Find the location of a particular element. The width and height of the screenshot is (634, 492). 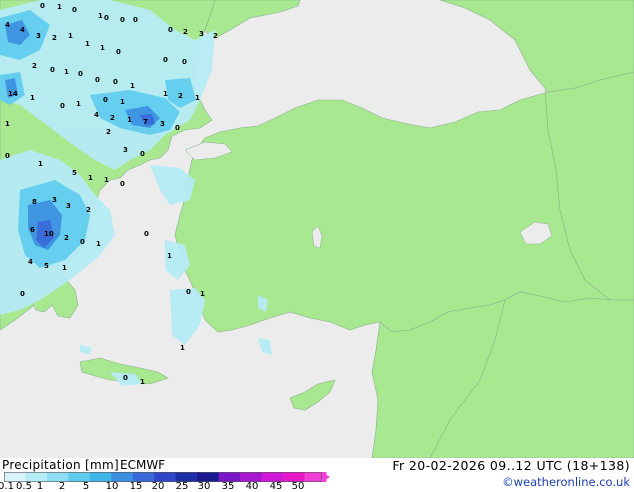

map-title: Precipitation [mm] is located at coordinates (60, 465).